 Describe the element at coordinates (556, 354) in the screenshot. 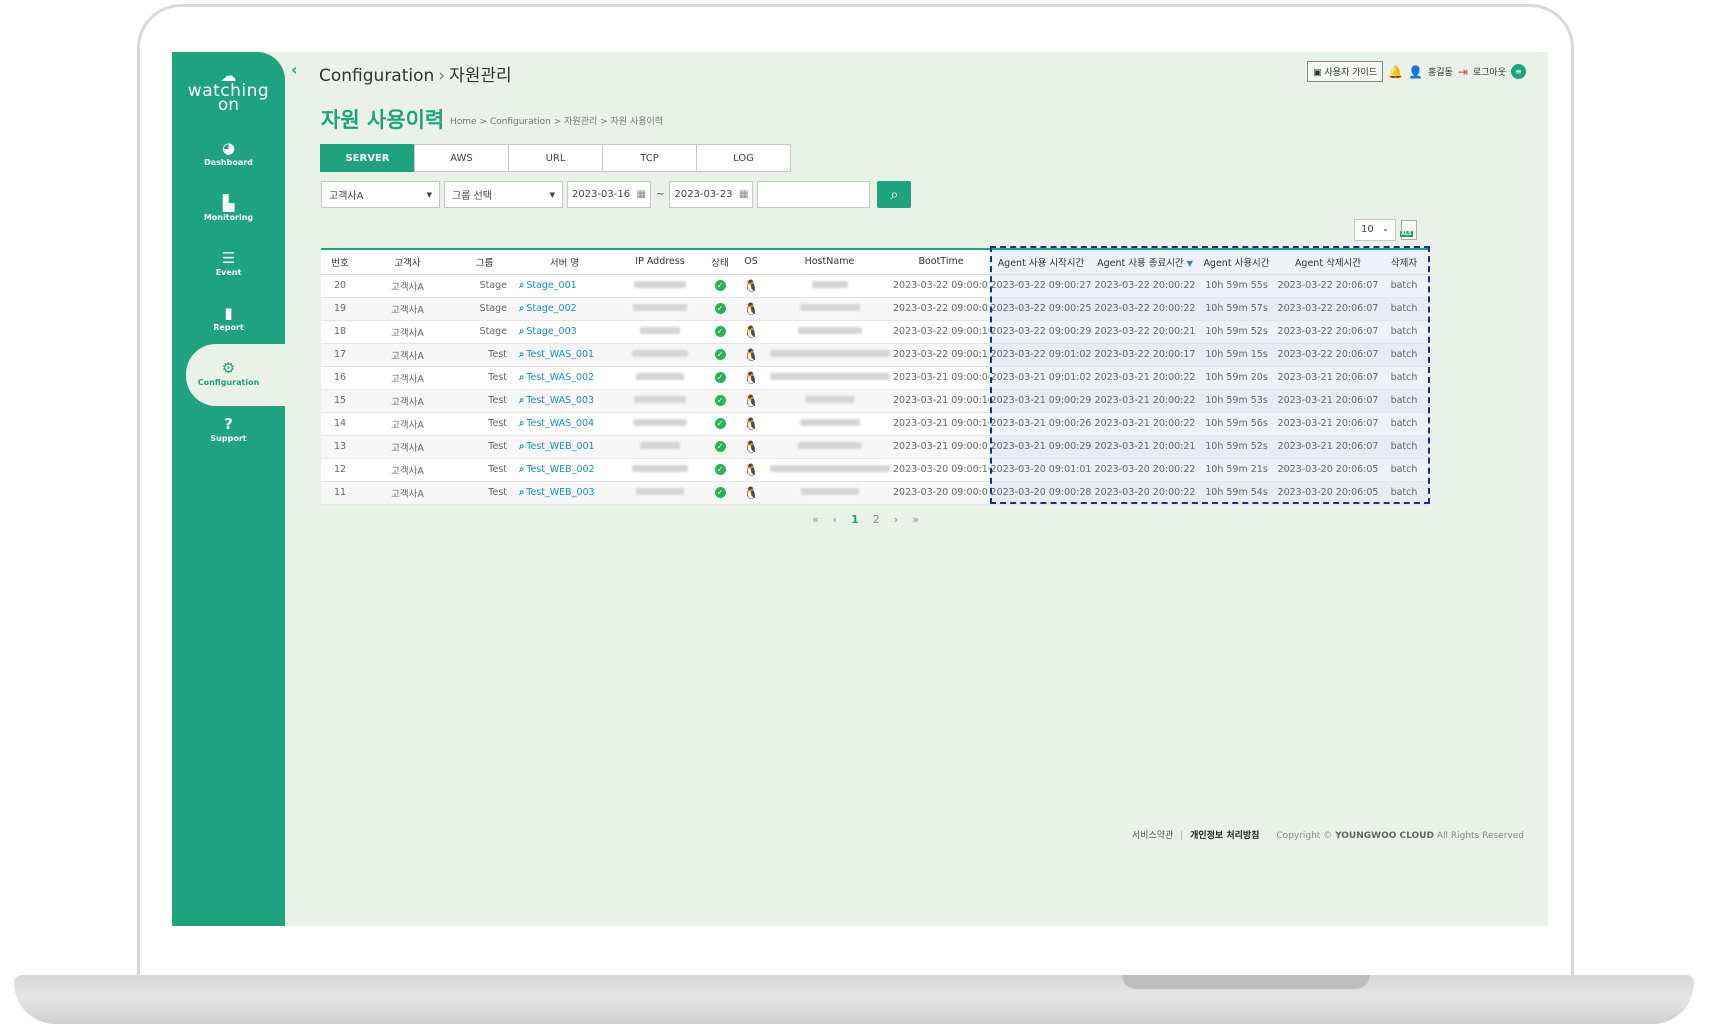

I see `server-link: ⌕ Test_WAS_001` at that location.